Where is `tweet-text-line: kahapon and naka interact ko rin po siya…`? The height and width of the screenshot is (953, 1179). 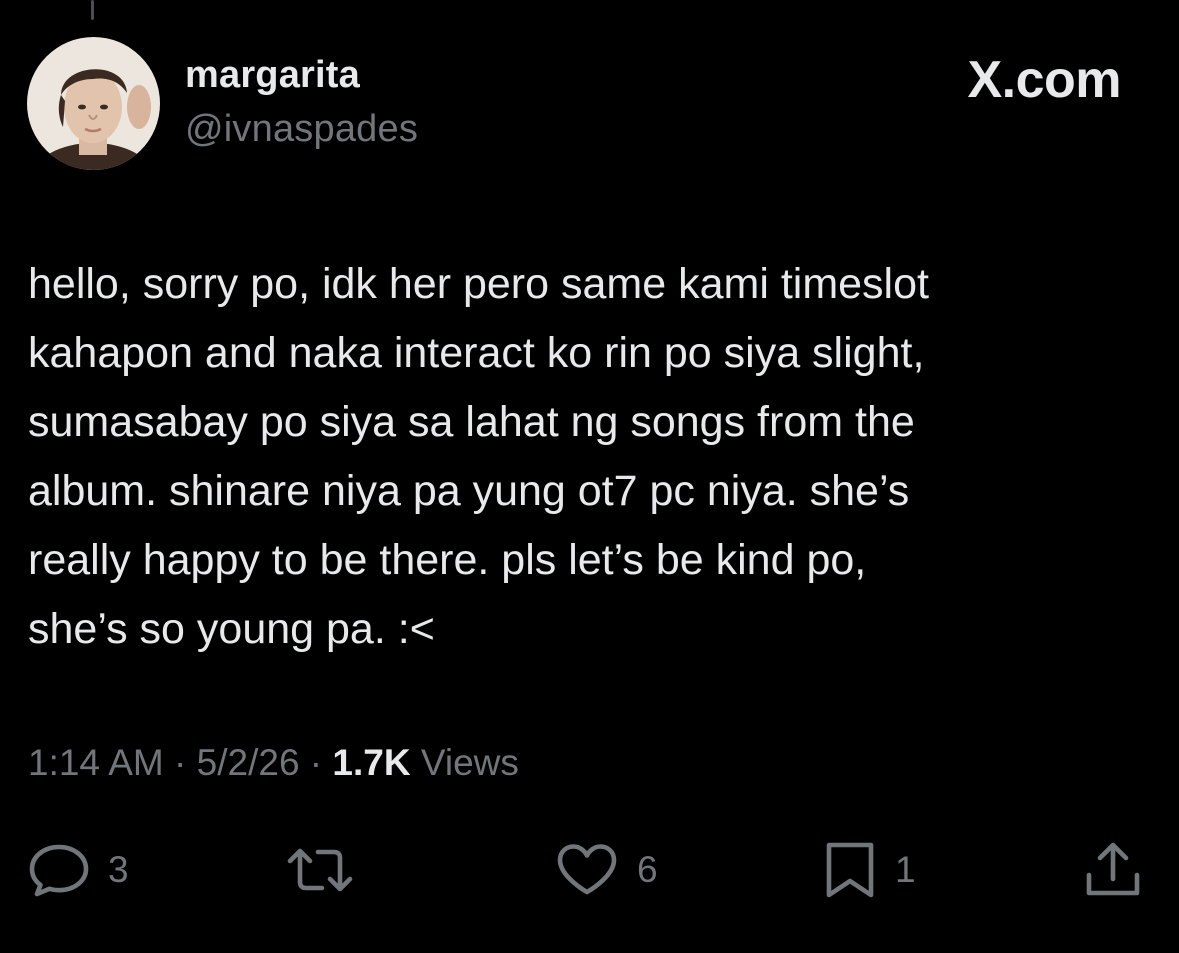 tweet-text-line: kahapon and naka interact ko rin po siya… is located at coordinates (476, 353).